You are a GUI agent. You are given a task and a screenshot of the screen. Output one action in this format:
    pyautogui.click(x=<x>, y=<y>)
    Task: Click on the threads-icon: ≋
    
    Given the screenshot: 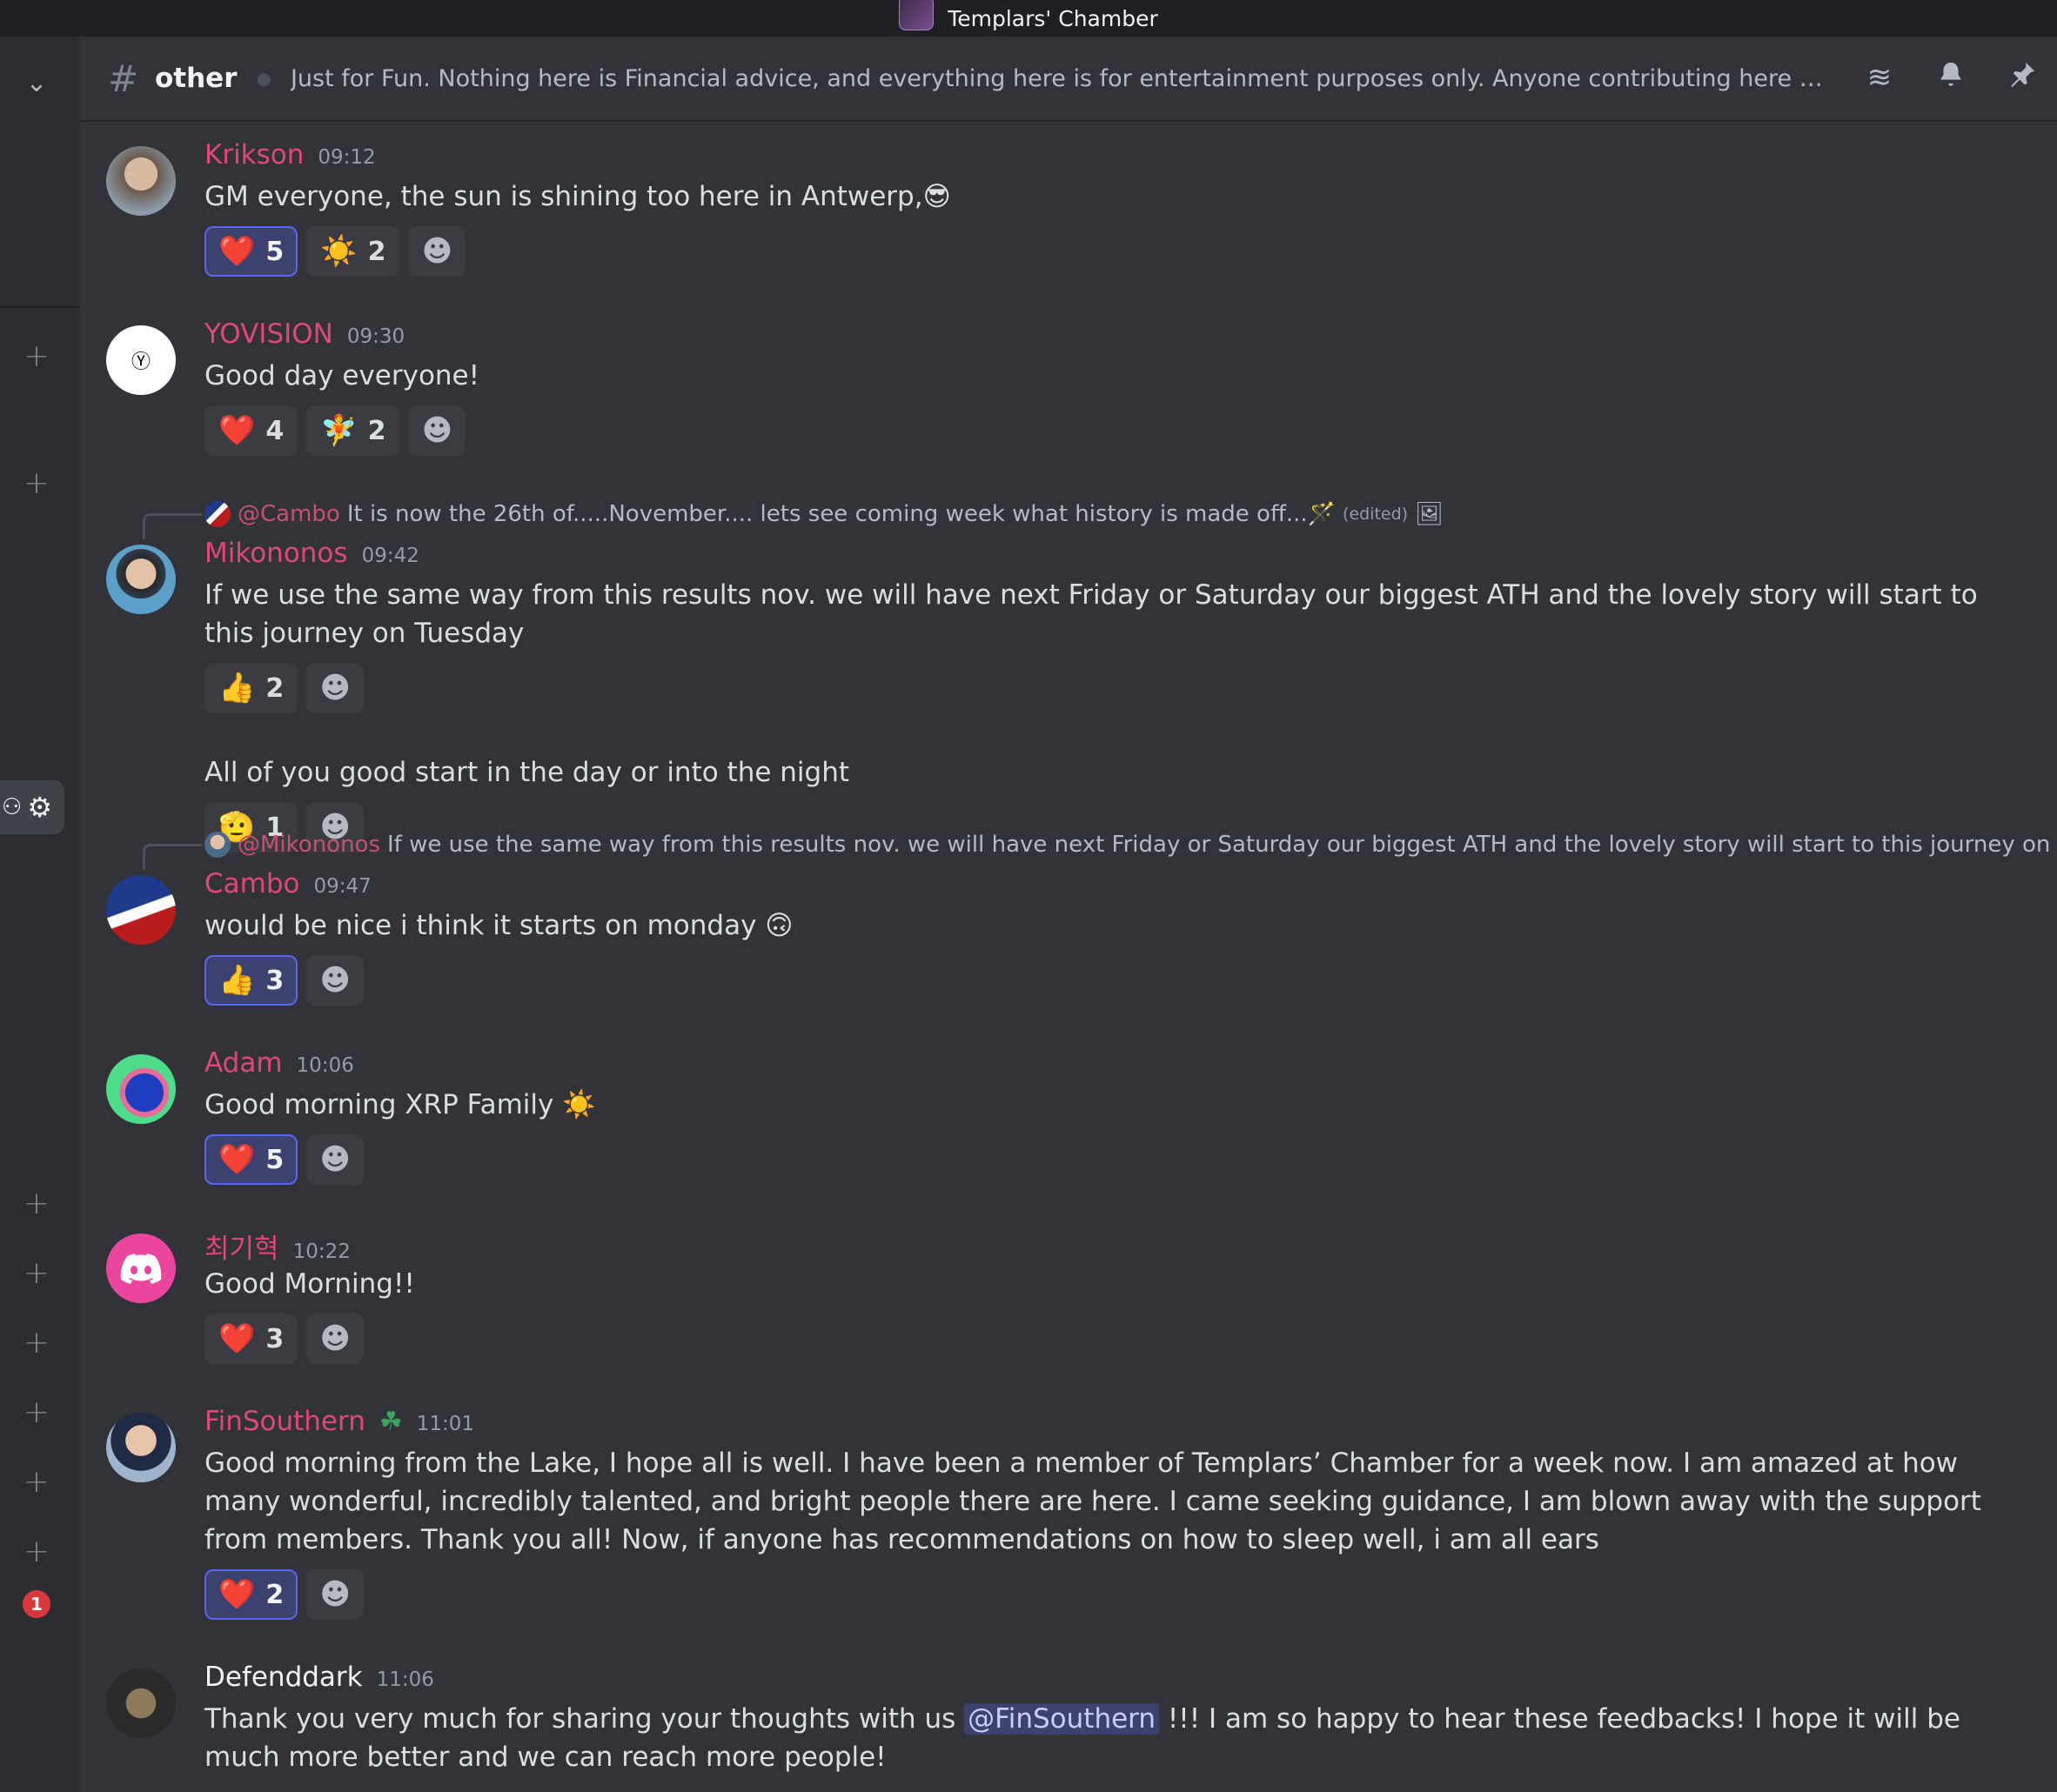 What is the action you would take?
    pyautogui.click(x=1879, y=78)
    